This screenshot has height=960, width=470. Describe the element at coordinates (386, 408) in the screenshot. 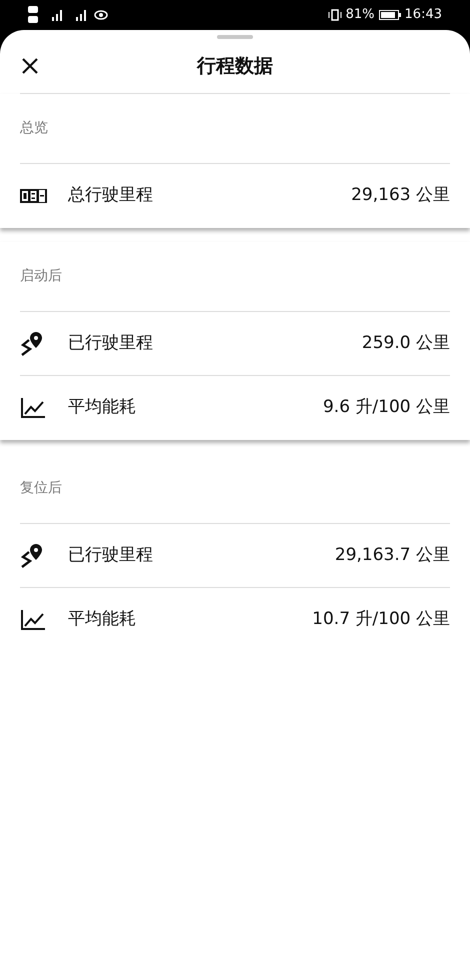

I see `row-value: 9.6 升/100 公里` at that location.